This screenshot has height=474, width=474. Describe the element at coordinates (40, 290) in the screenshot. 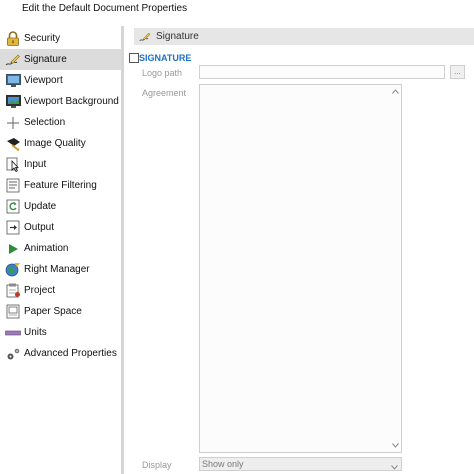

I see `sidebar-item-label: Project` at that location.